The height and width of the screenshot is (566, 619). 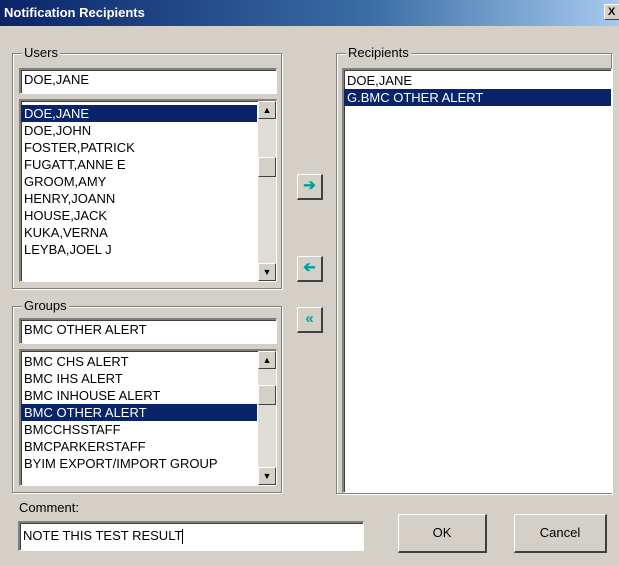 What do you see at coordinates (267, 395) in the screenshot?
I see `groups-scroll-thumb` at bounding box center [267, 395].